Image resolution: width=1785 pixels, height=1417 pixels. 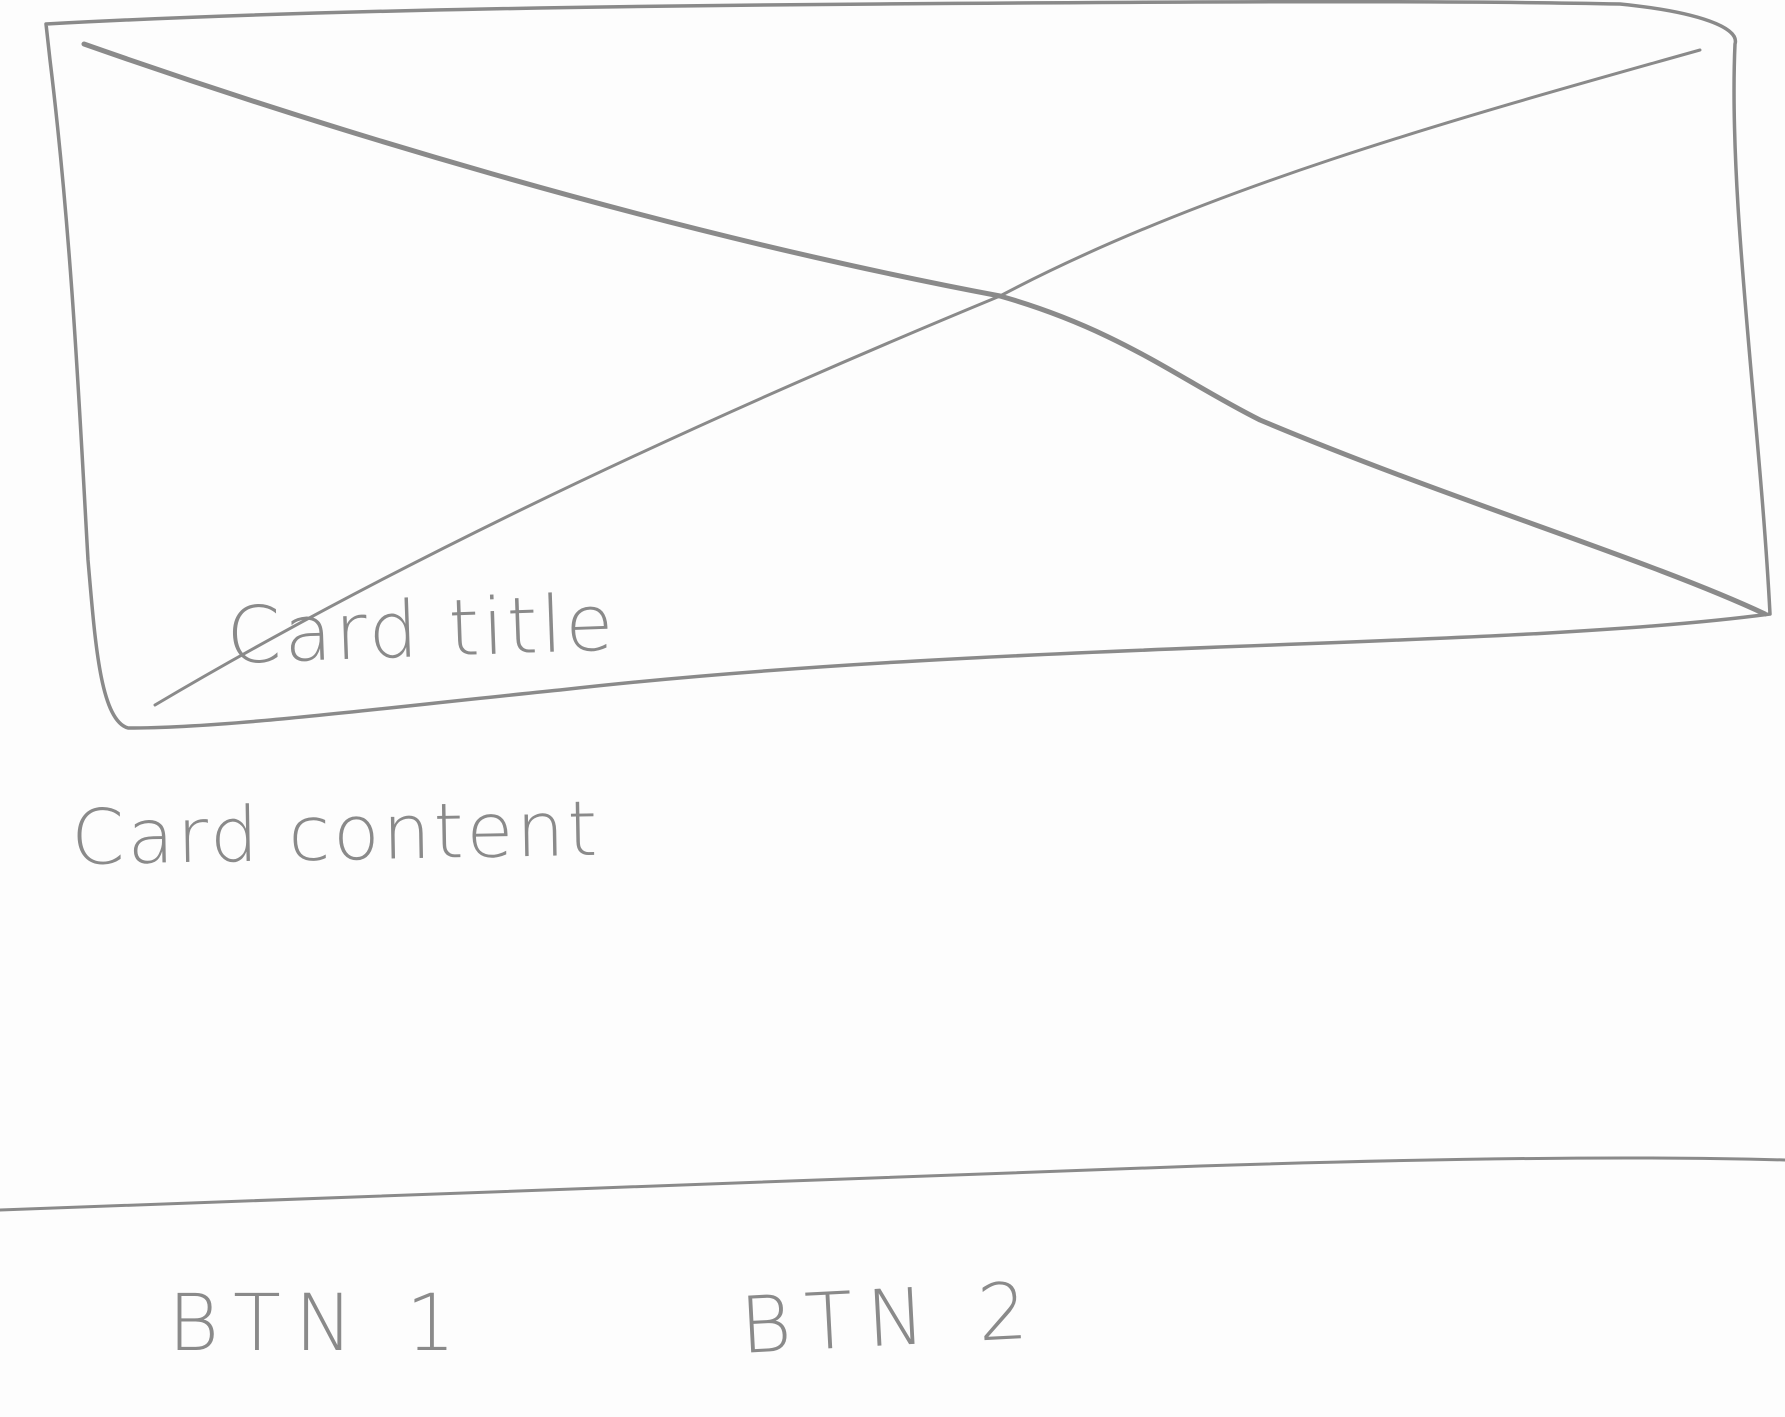 I want to click on btn-2-button: BTN 2, so click(x=891, y=1319).